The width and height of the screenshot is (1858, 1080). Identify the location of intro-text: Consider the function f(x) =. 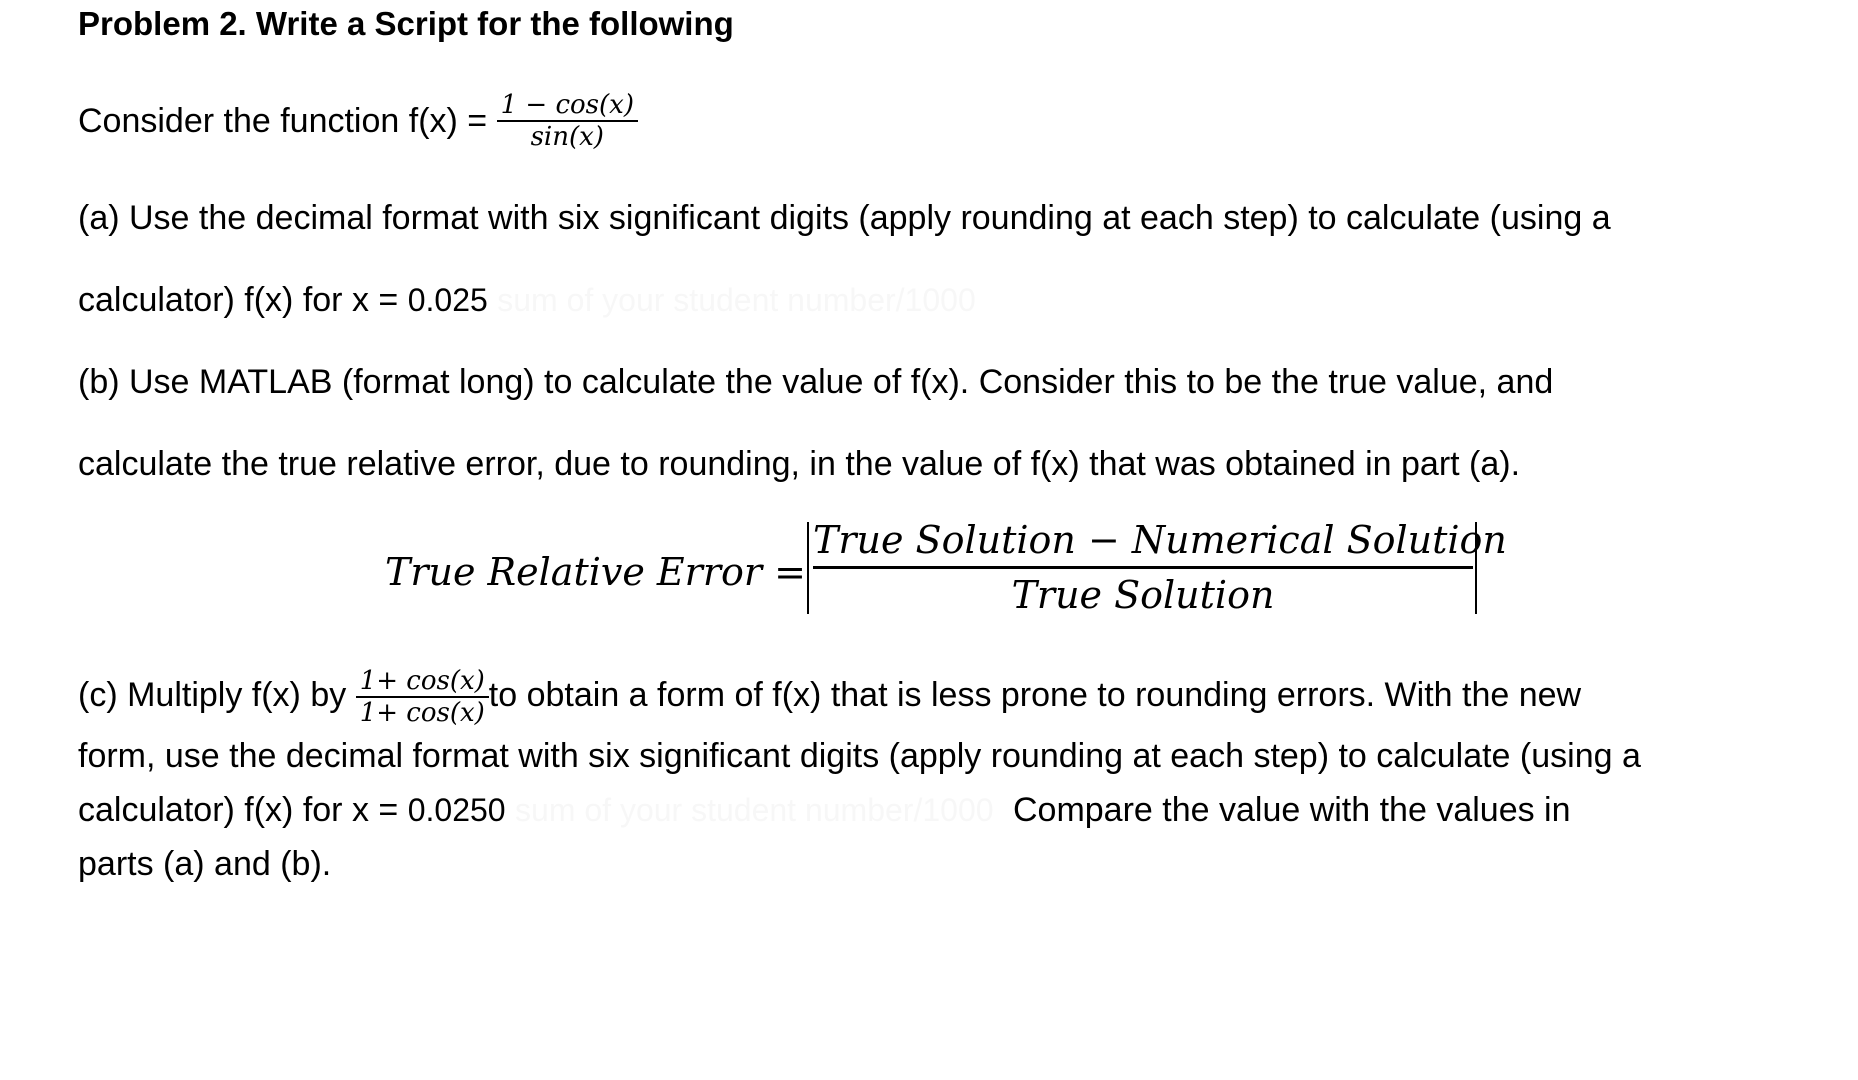
(287, 120).